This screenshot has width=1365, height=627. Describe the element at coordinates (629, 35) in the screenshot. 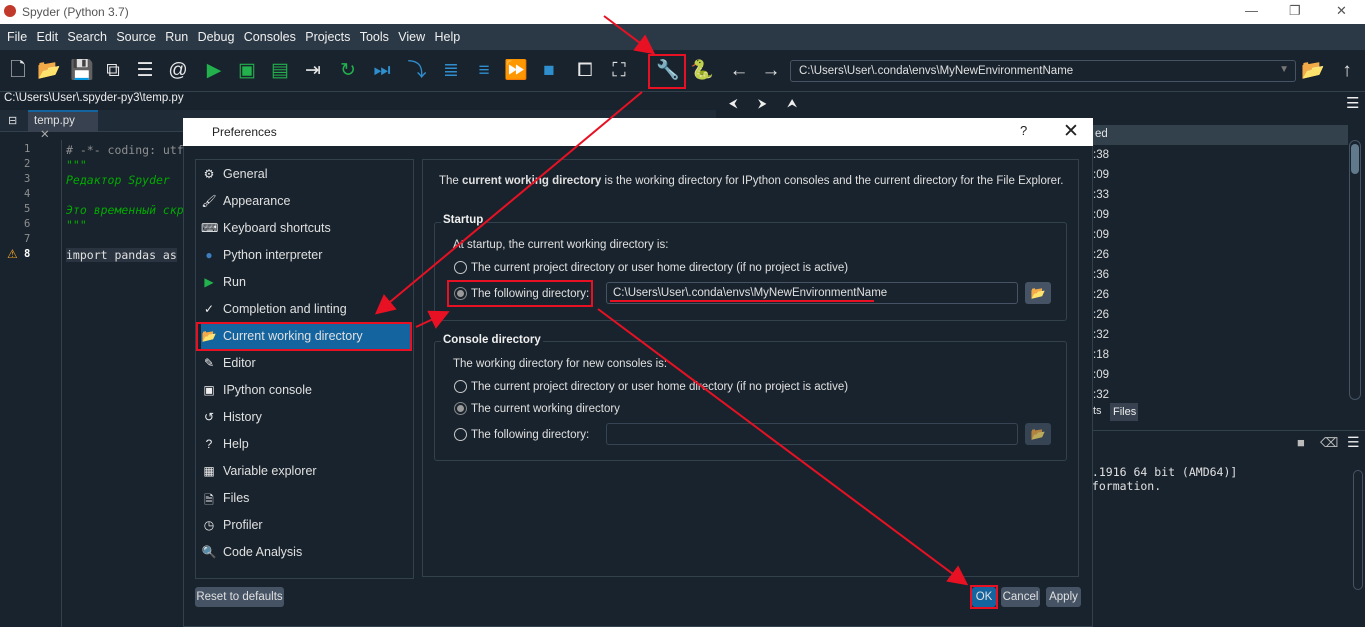

I see `arrow-to-wrench` at that location.